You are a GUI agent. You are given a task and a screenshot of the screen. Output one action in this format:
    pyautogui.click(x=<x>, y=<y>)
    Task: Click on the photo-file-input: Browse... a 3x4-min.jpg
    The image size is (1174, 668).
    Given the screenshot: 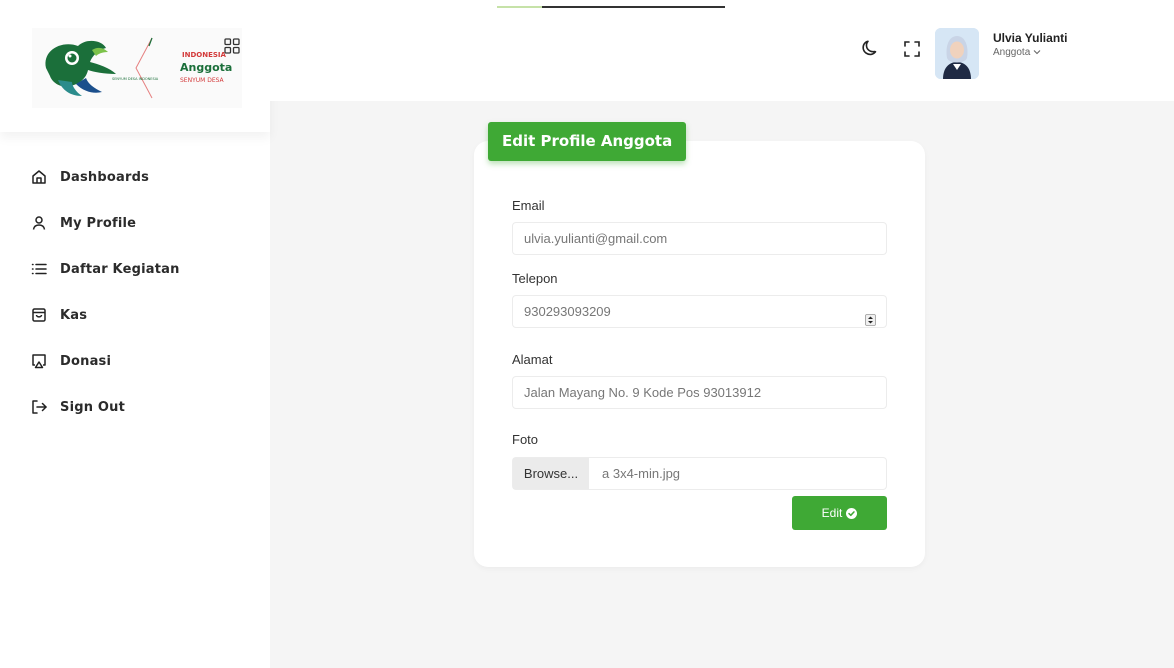 What is the action you would take?
    pyautogui.click(x=699, y=473)
    